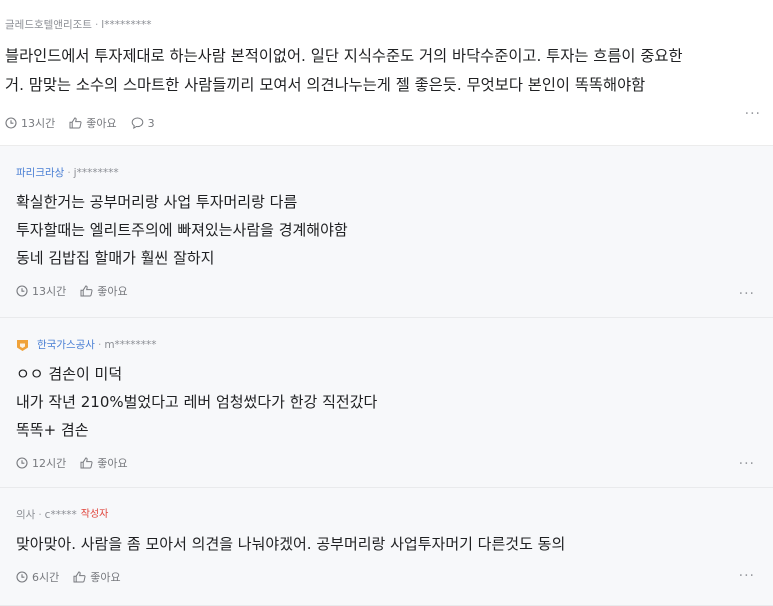 Image resolution: width=773 pixels, height=606 pixels. What do you see at coordinates (115, 258) in the screenshot?
I see `comment-line: 동네 김밥집 할매가 훨씬 잘하지` at bounding box center [115, 258].